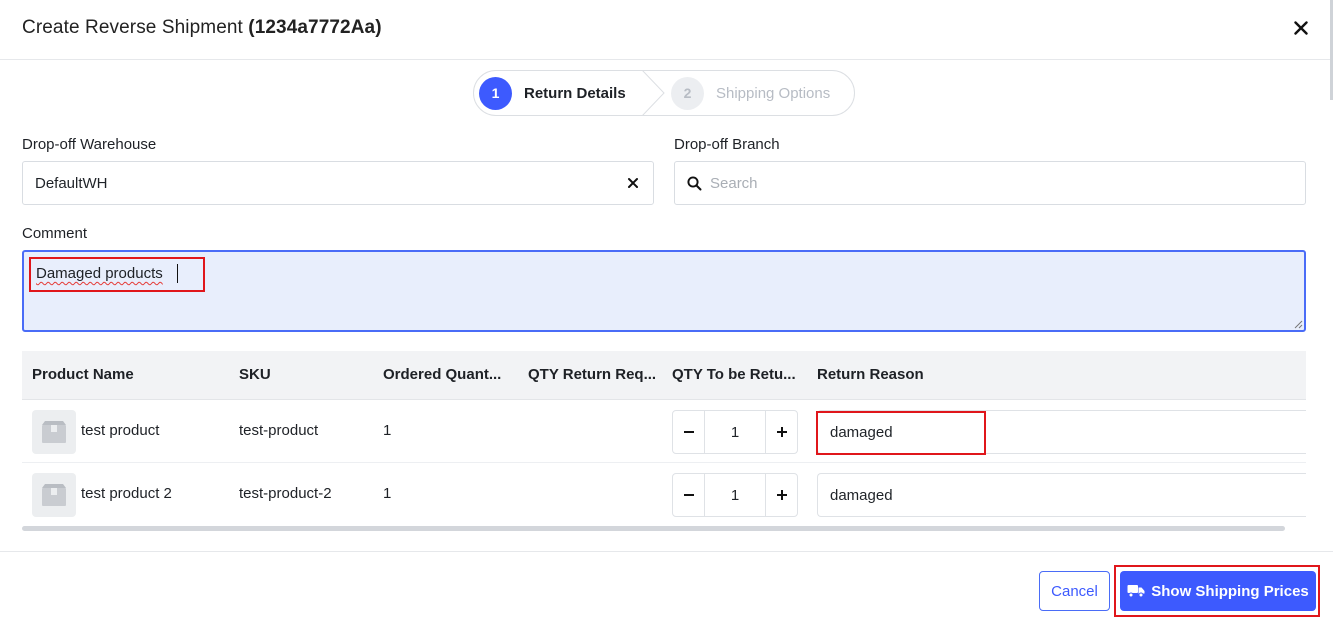 This screenshot has height=625, width=1333. Describe the element at coordinates (687, 93) in the screenshot. I see `step-number: 2` at that location.